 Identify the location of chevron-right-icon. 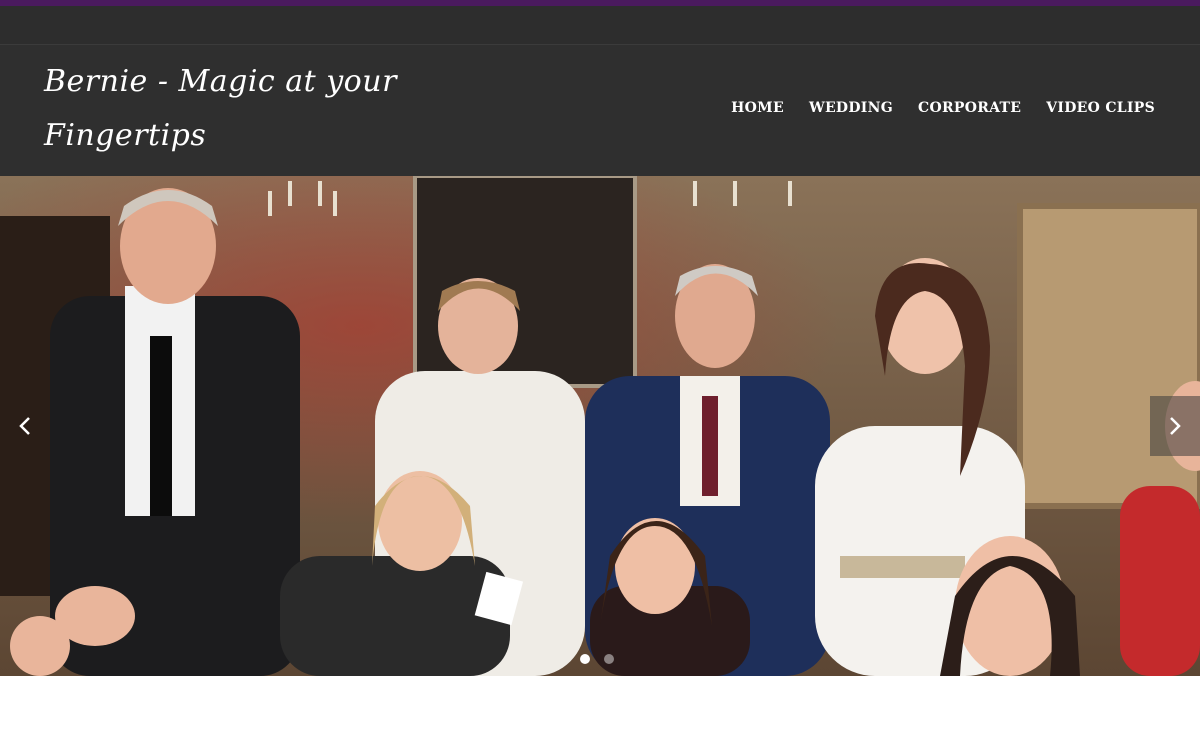
(1175, 426).